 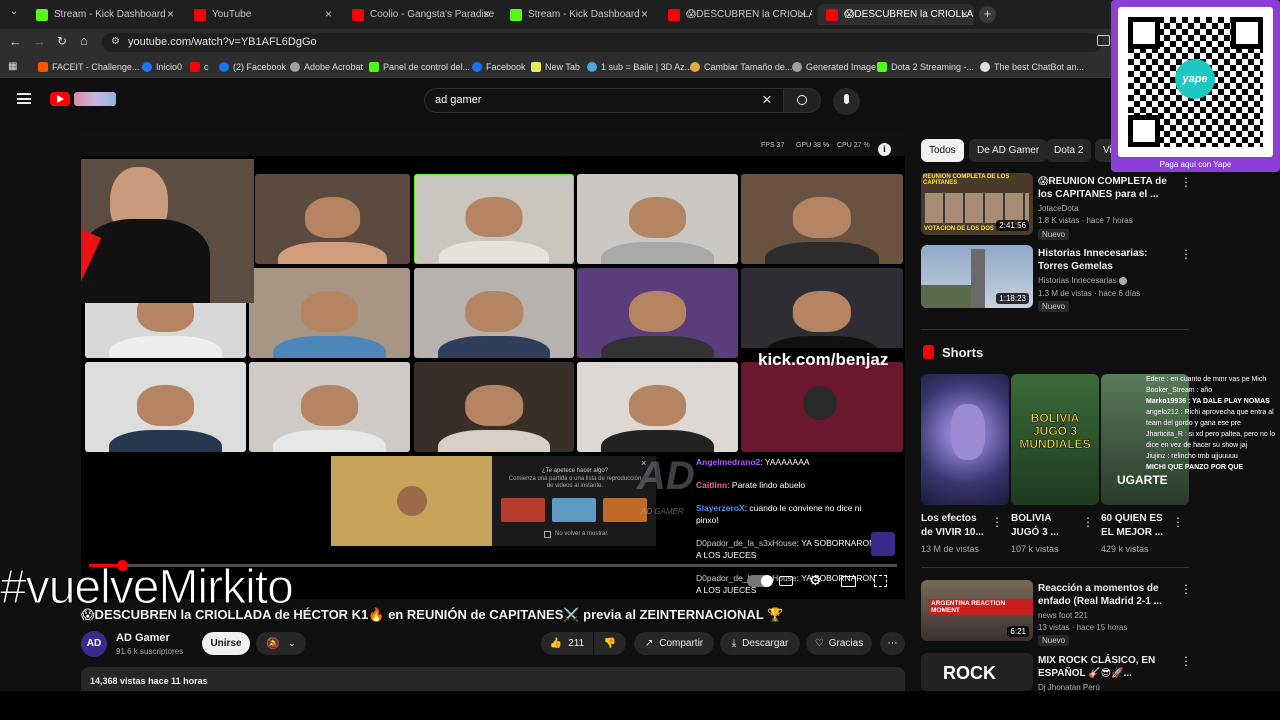 I want to click on back-icon: ←, so click(x=15, y=41).